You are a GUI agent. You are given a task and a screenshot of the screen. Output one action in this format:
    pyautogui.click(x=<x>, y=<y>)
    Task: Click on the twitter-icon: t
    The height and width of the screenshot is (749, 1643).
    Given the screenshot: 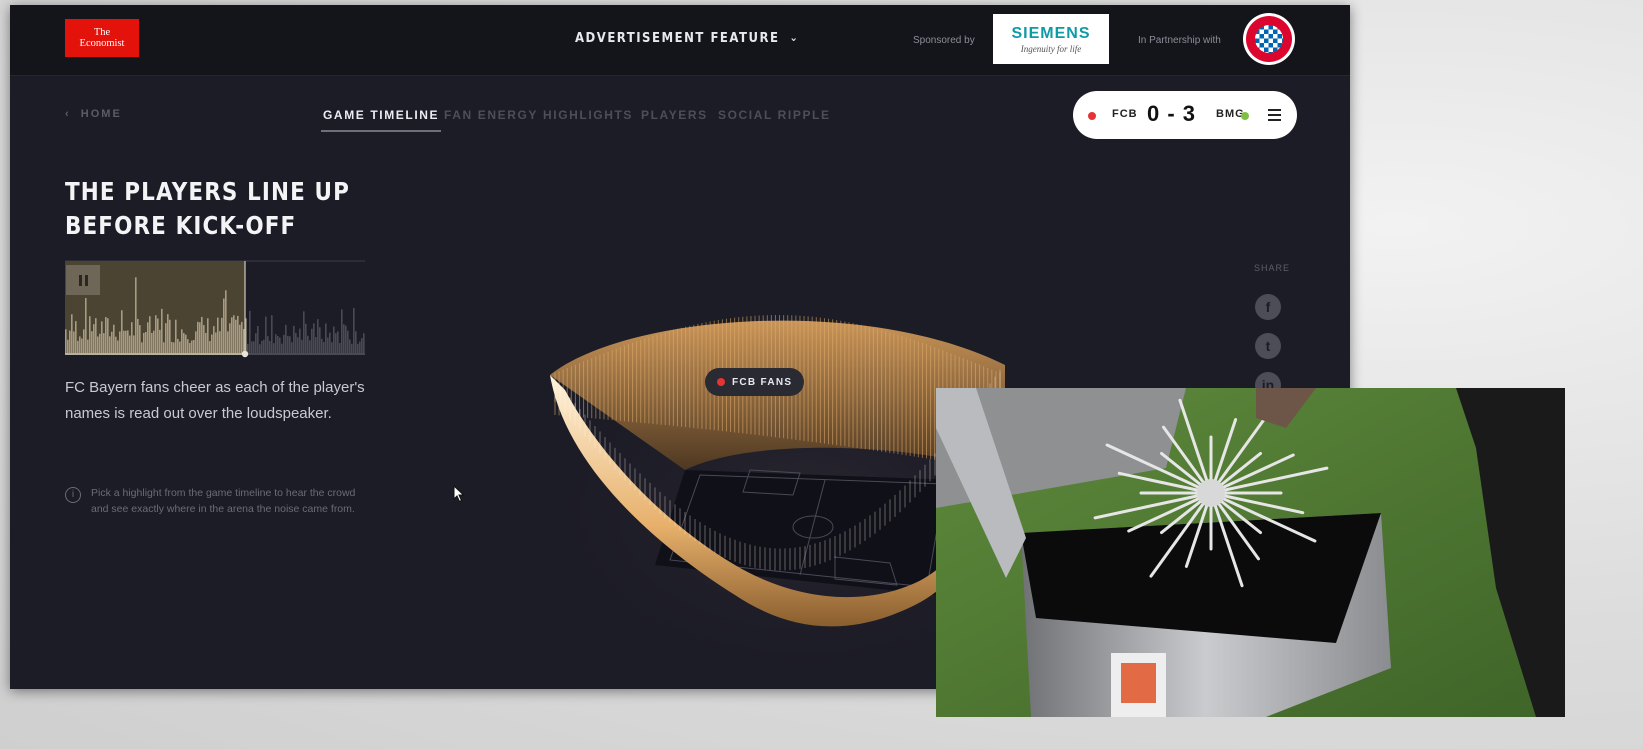 What is the action you would take?
    pyautogui.click(x=1268, y=346)
    